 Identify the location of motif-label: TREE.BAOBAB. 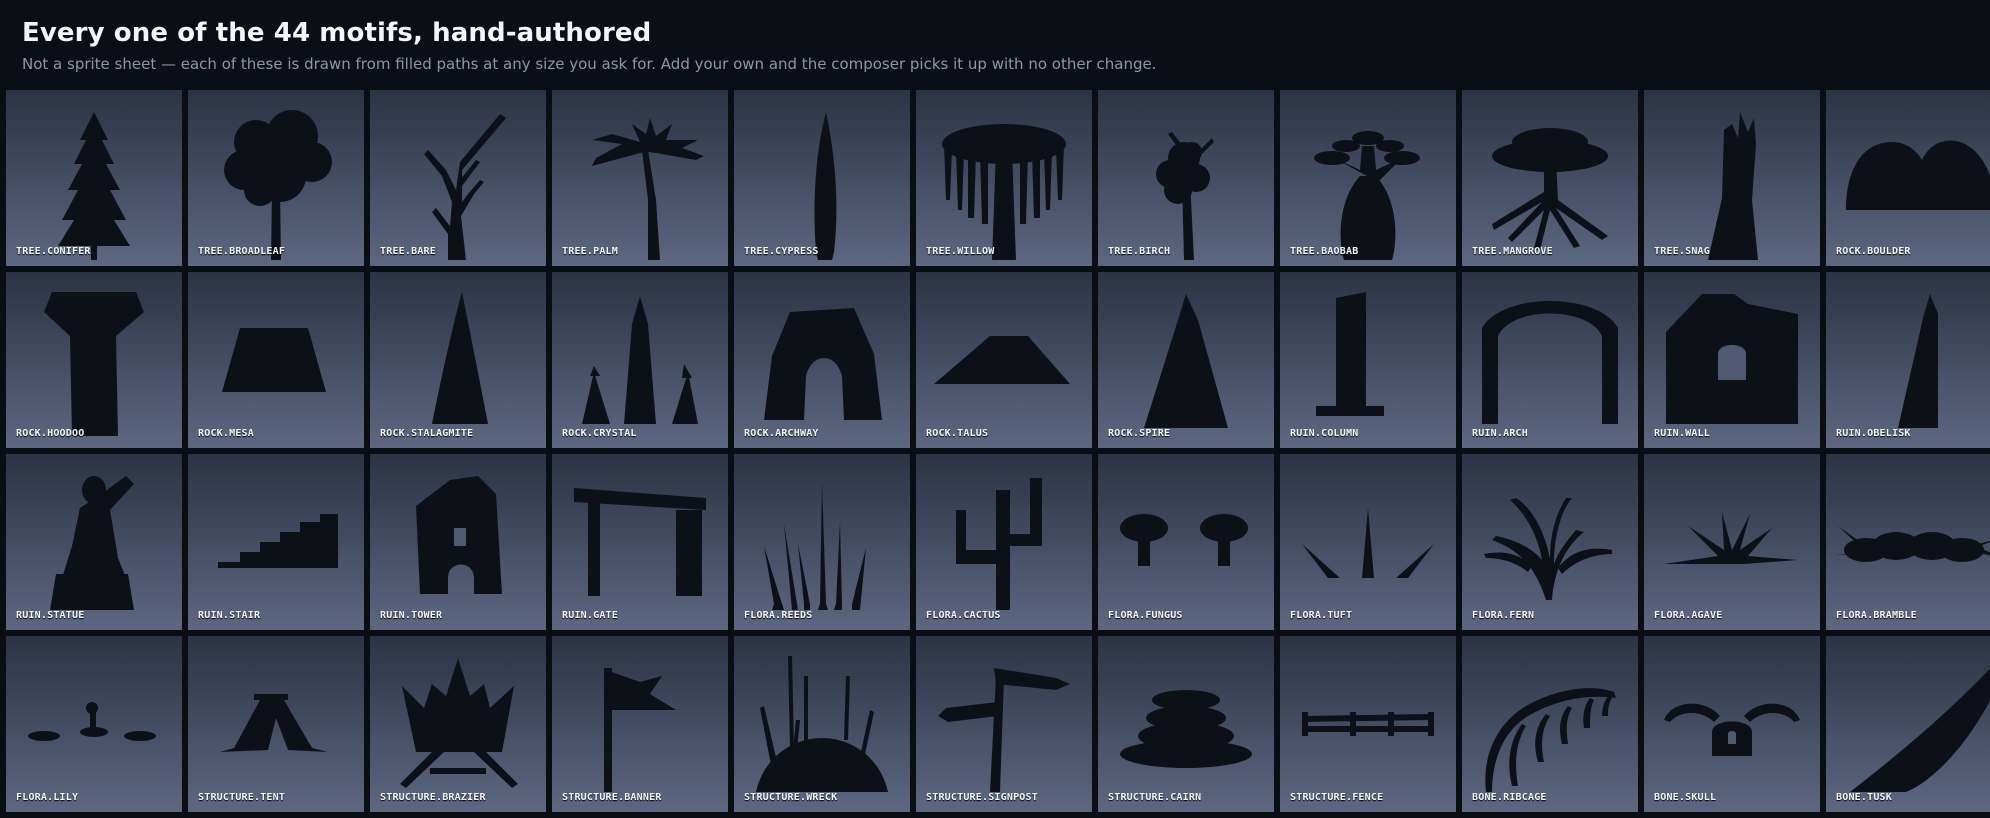
(1324, 251).